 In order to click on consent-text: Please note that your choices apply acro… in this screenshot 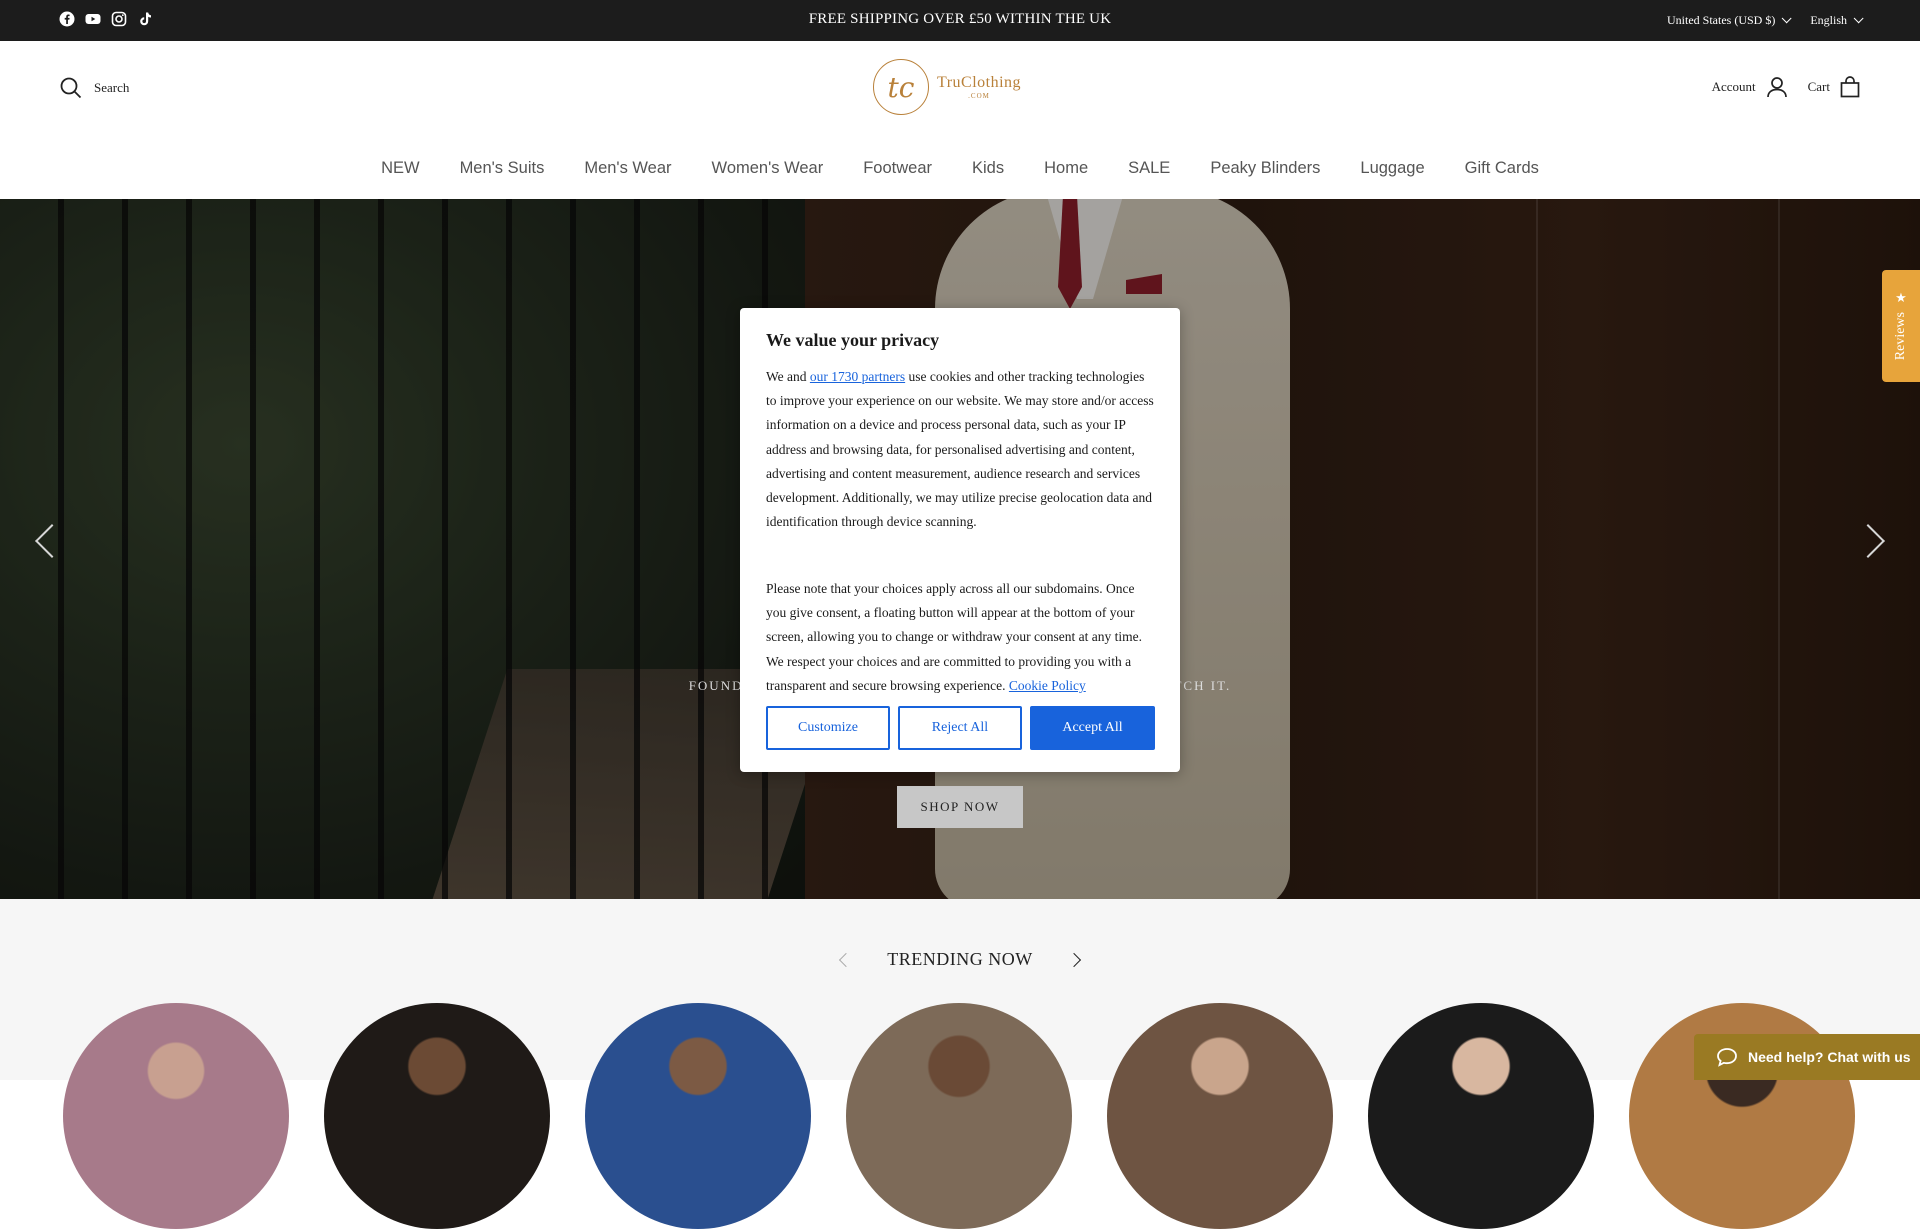, I will do `click(954, 637)`.